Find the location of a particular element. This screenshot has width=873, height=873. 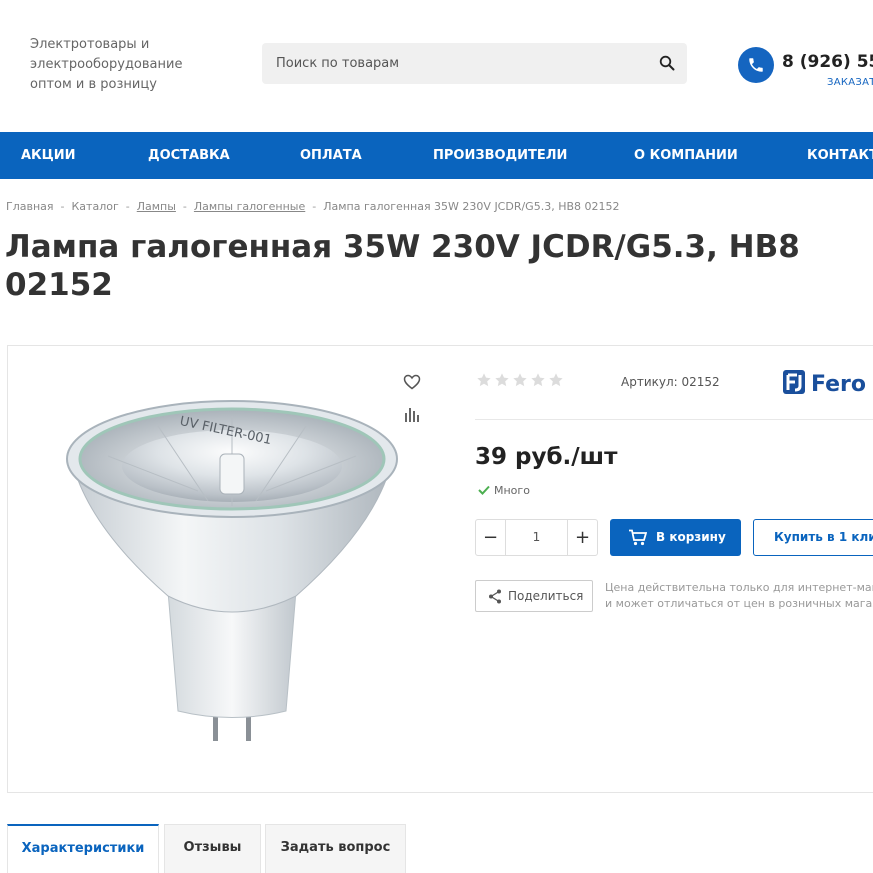

phone-number: 8 (926) 551 is located at coordinates (827, 62).